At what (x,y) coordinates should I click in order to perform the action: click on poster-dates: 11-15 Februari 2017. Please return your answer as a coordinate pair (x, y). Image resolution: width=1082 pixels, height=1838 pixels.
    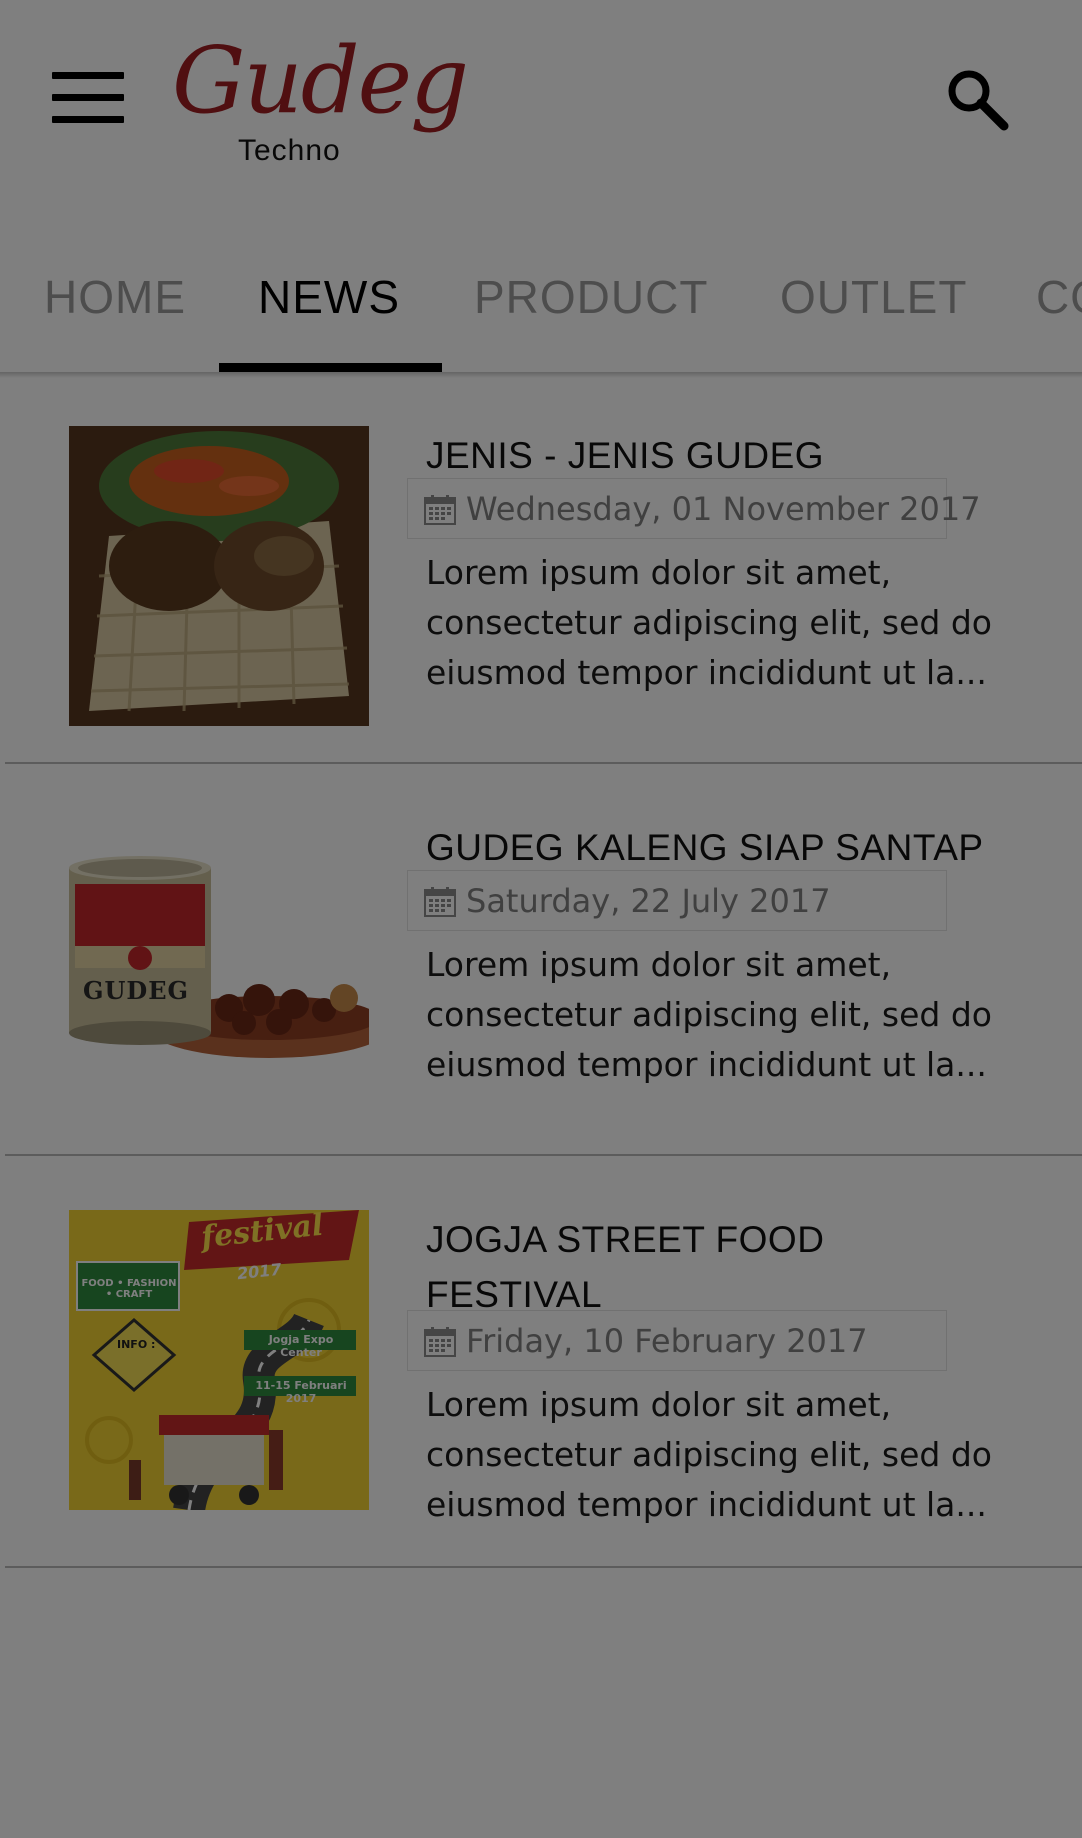
    Looking at the image, I should click on (301, 1392).